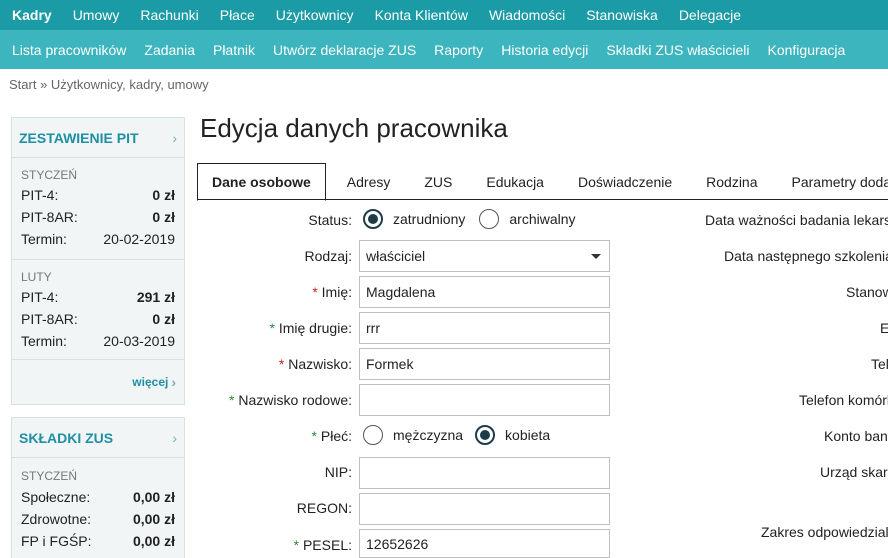 This screenshot has height=558, width=888. I want to click on zakres-odpowiedzialnosci-label: Zakres odpowiedzialności:, so click(824, 532).